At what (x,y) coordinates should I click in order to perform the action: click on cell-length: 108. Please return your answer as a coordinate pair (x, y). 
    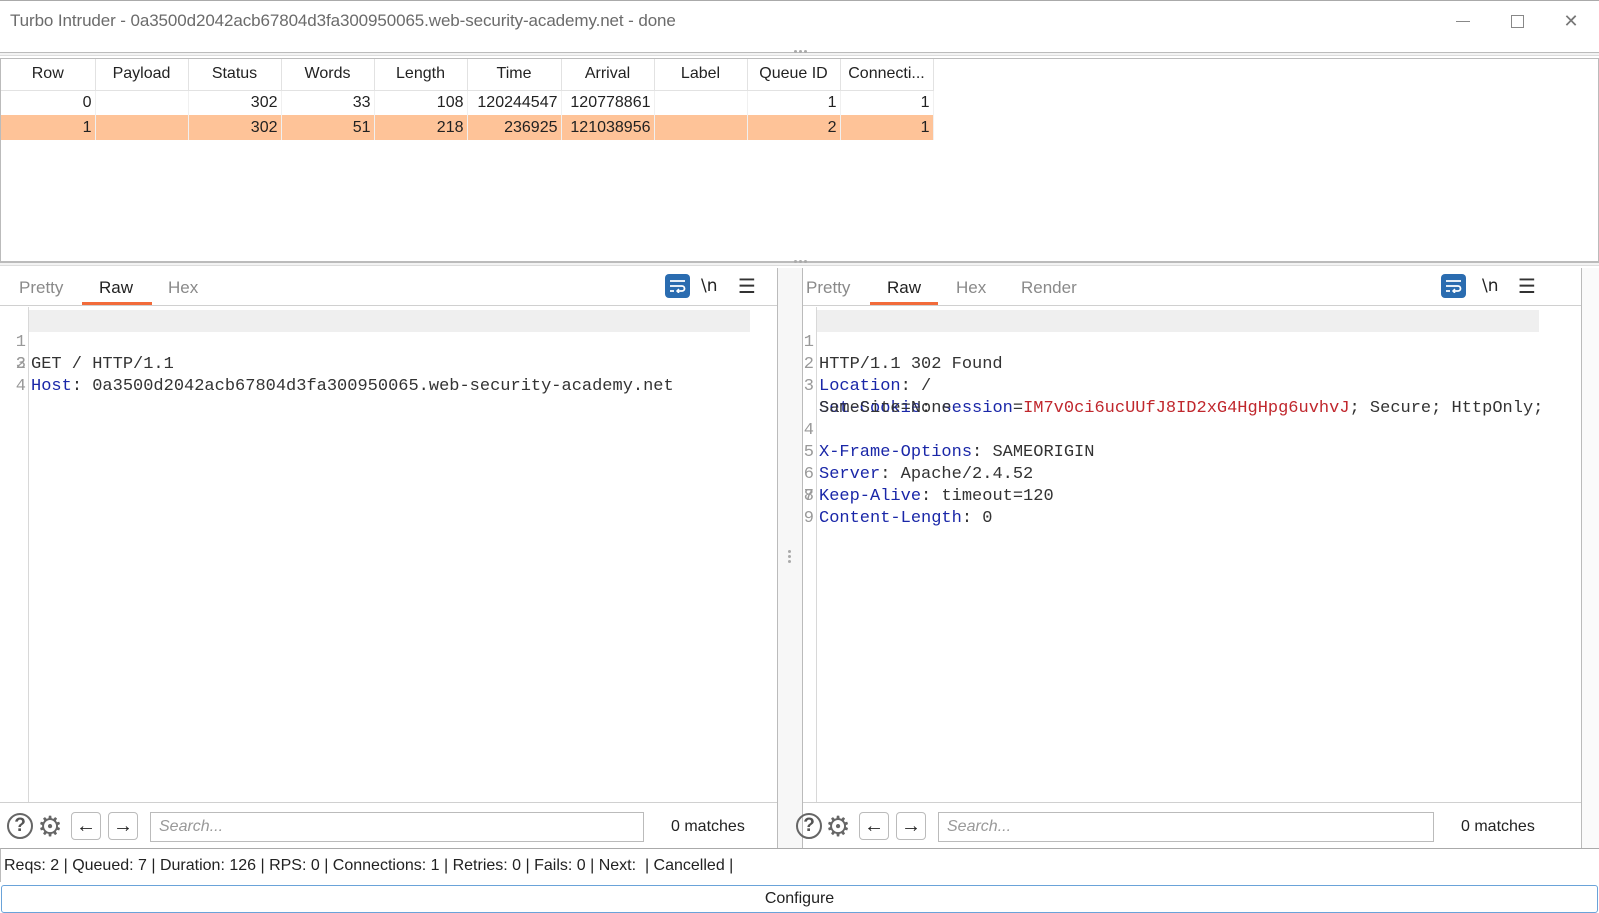
    Looking at the image, I should click on (421, 102).